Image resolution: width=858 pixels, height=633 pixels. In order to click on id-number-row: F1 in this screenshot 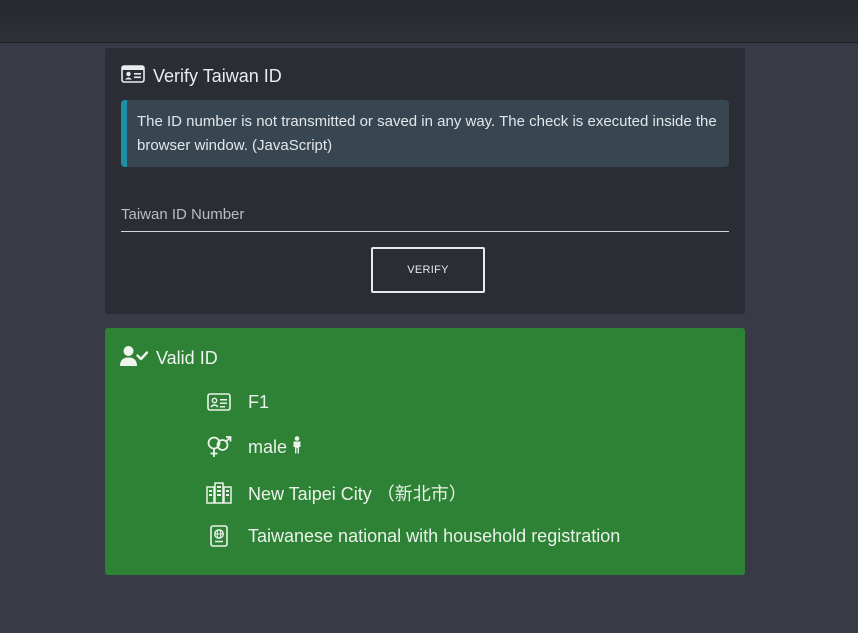, I will do `click(277, 402)`.